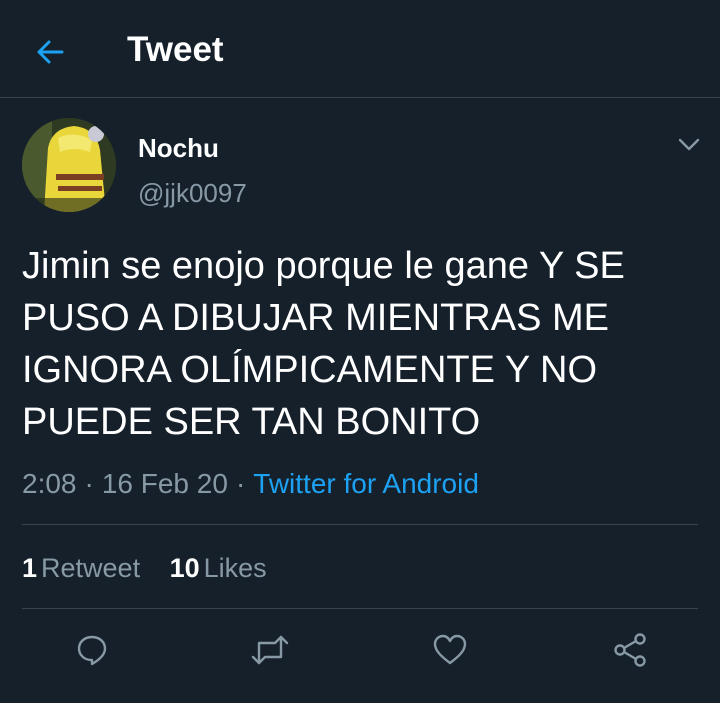 This screenshot has height=703, width=720. What do you see at coordinates (91, 568) in the screenshot?
I see `retweets-label: Retweet` at bounding box center [91, 568].